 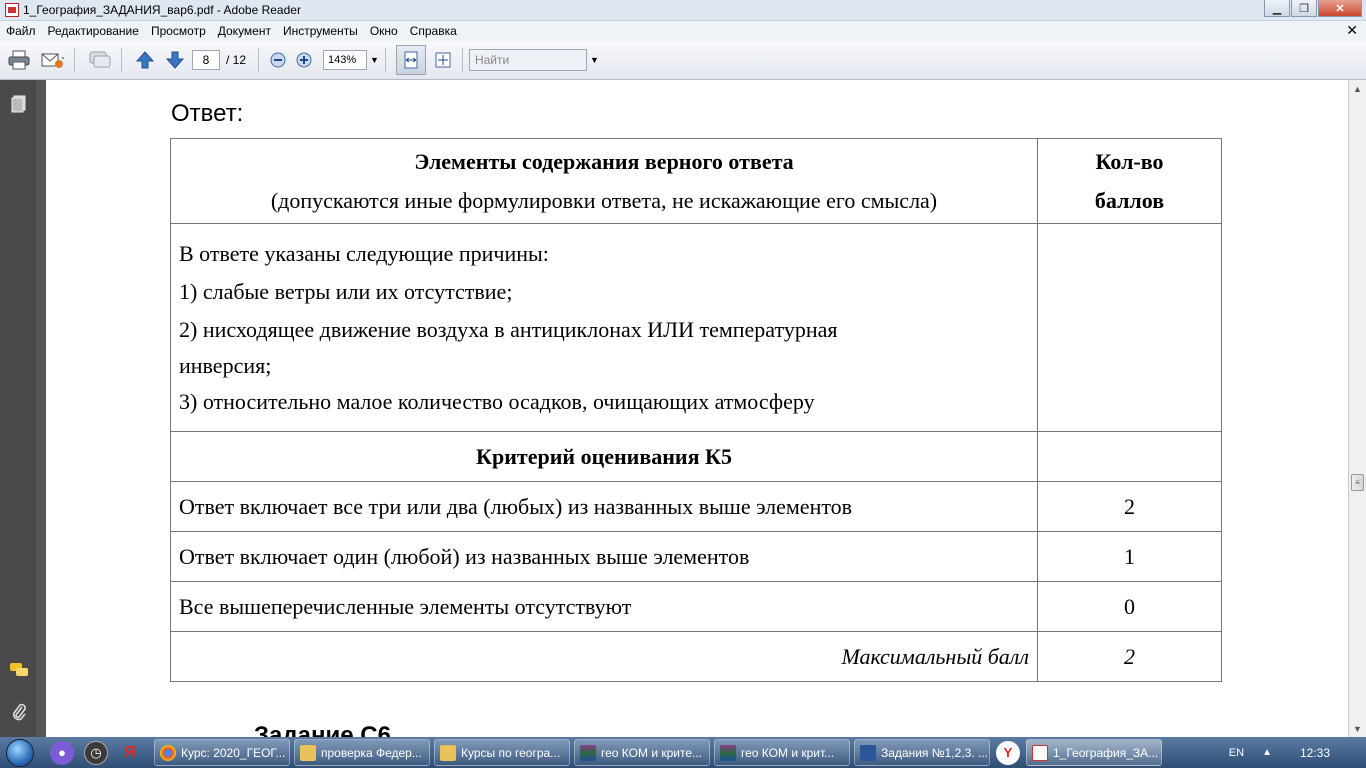 I want to click on arrow-up-icon, so click(x=145, y=60).